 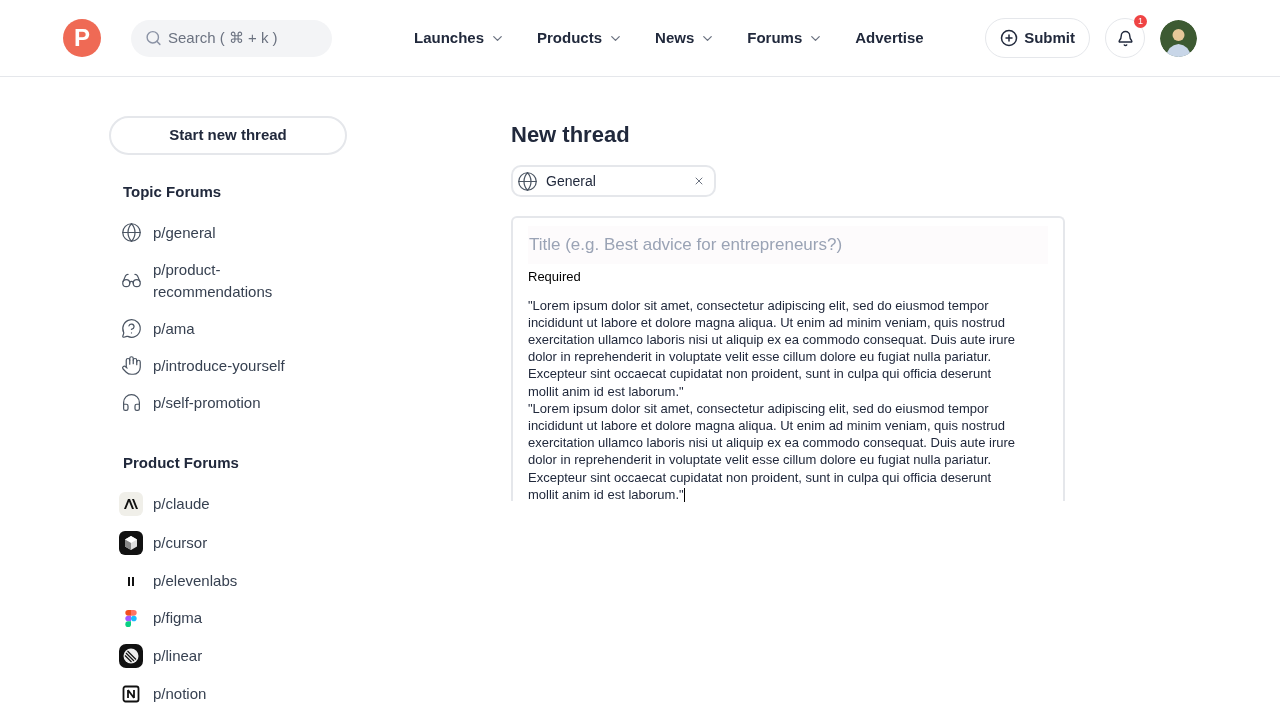 I want to click on forum-link: p/claude, so click(x=233, y=504).